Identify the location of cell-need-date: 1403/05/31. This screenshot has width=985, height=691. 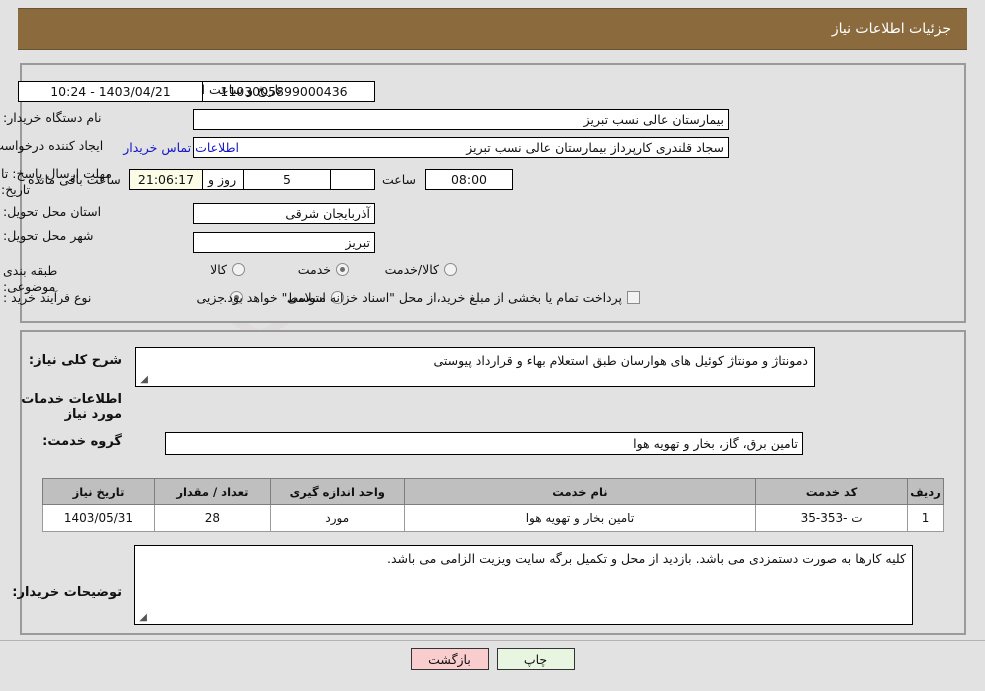
(98, 518).